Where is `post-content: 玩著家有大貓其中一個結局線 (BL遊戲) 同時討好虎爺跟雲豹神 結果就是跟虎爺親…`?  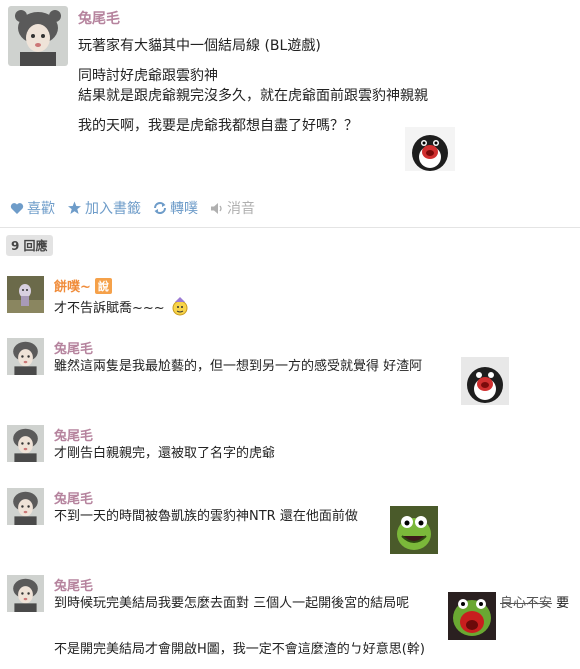
post-content: 玩著家有大貓其中一個結局線 (BL遊戲) 同時討好虎爺跟雲豹神 結果就是跟虎爺親… is located at coordinates (318, 86).